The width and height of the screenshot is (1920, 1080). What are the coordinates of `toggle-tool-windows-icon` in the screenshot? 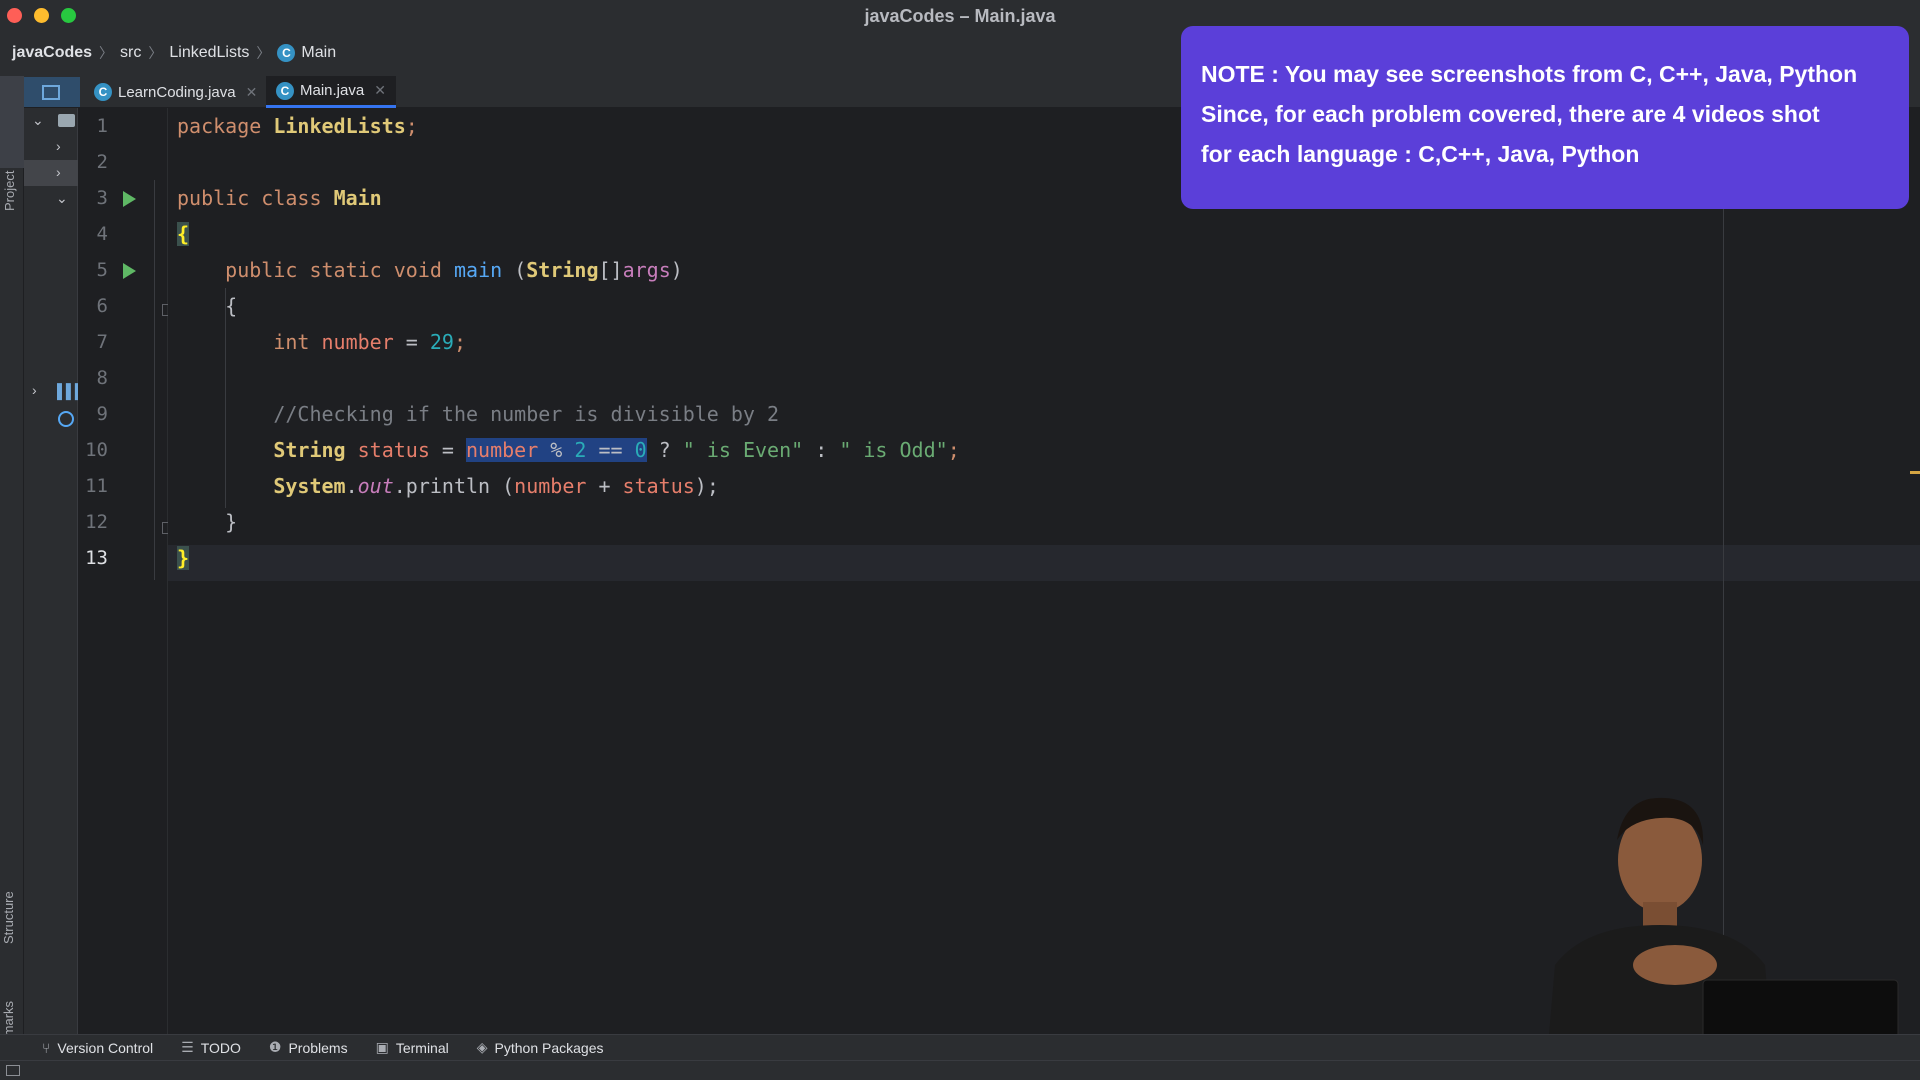 It's located at (13, 1070).